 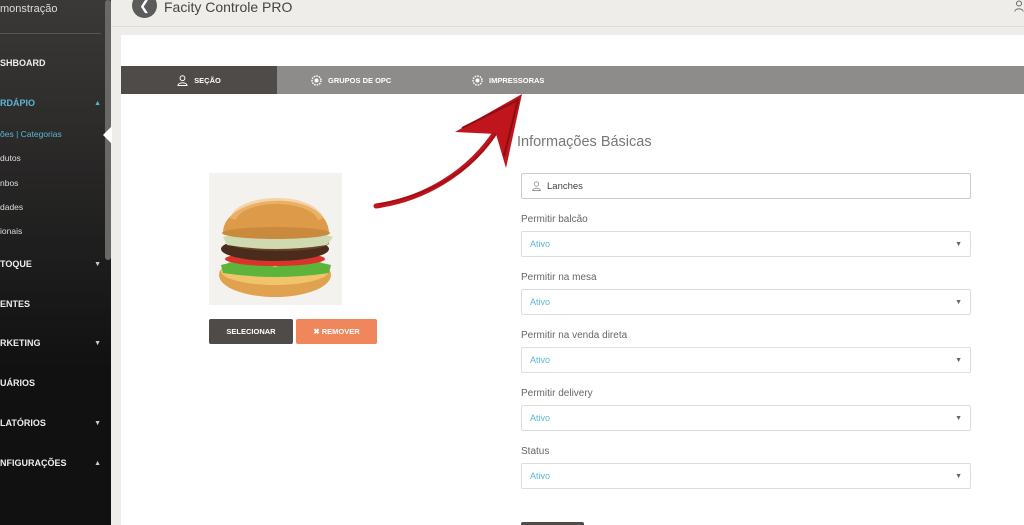 What do you see at coordinates (33, 463) in the screenshot?
I see `sidebar-item-label: NFIGURAÇÕES` at bounding box center [33, 463].